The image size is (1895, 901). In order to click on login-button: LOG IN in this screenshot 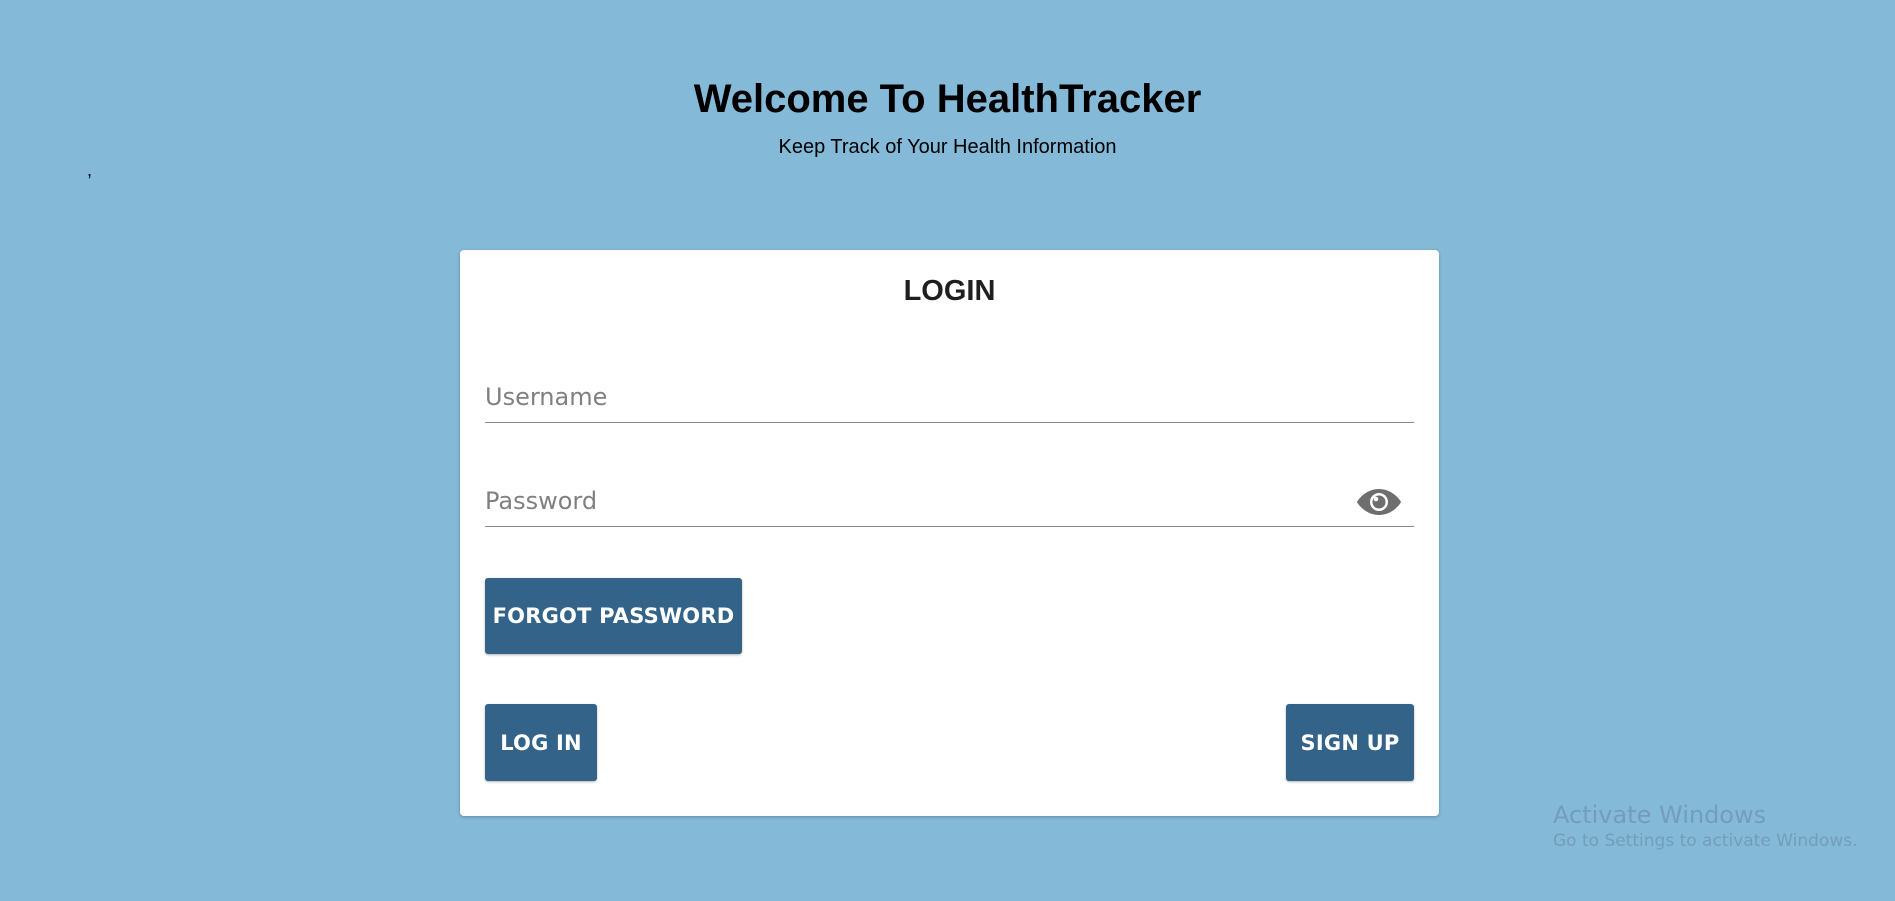, I will do `click(541, 742)`.